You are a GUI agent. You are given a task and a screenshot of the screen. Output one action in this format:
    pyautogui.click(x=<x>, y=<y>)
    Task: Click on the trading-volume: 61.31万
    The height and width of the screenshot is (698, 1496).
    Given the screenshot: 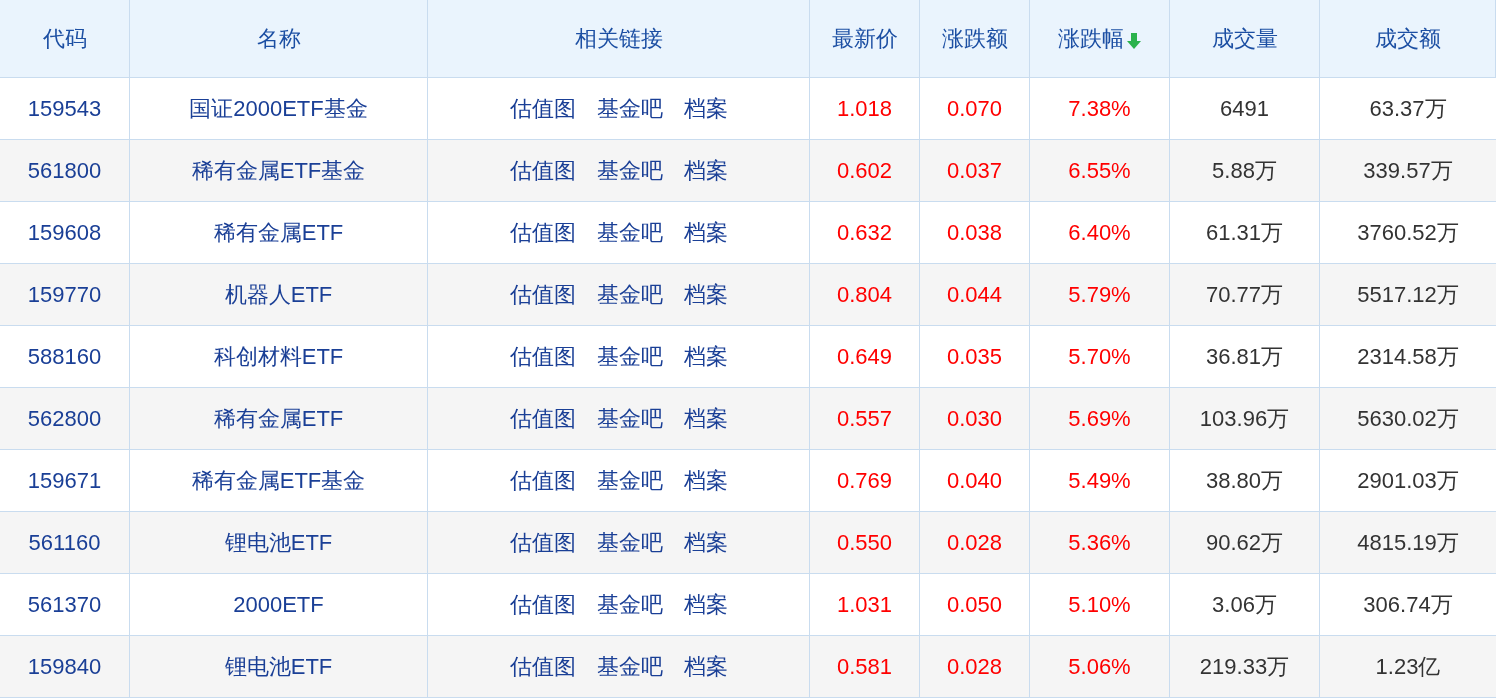 What is the action you would take?
    pyautogui.click(x=1244, y=233)
    